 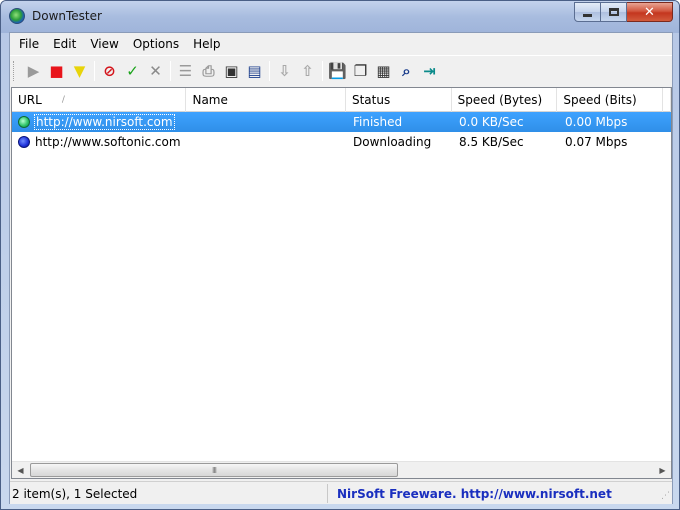 What do you see at coordinates (29, 44) in the screenshot?
I see `menu-file: File` at bounding box center [29, 44].